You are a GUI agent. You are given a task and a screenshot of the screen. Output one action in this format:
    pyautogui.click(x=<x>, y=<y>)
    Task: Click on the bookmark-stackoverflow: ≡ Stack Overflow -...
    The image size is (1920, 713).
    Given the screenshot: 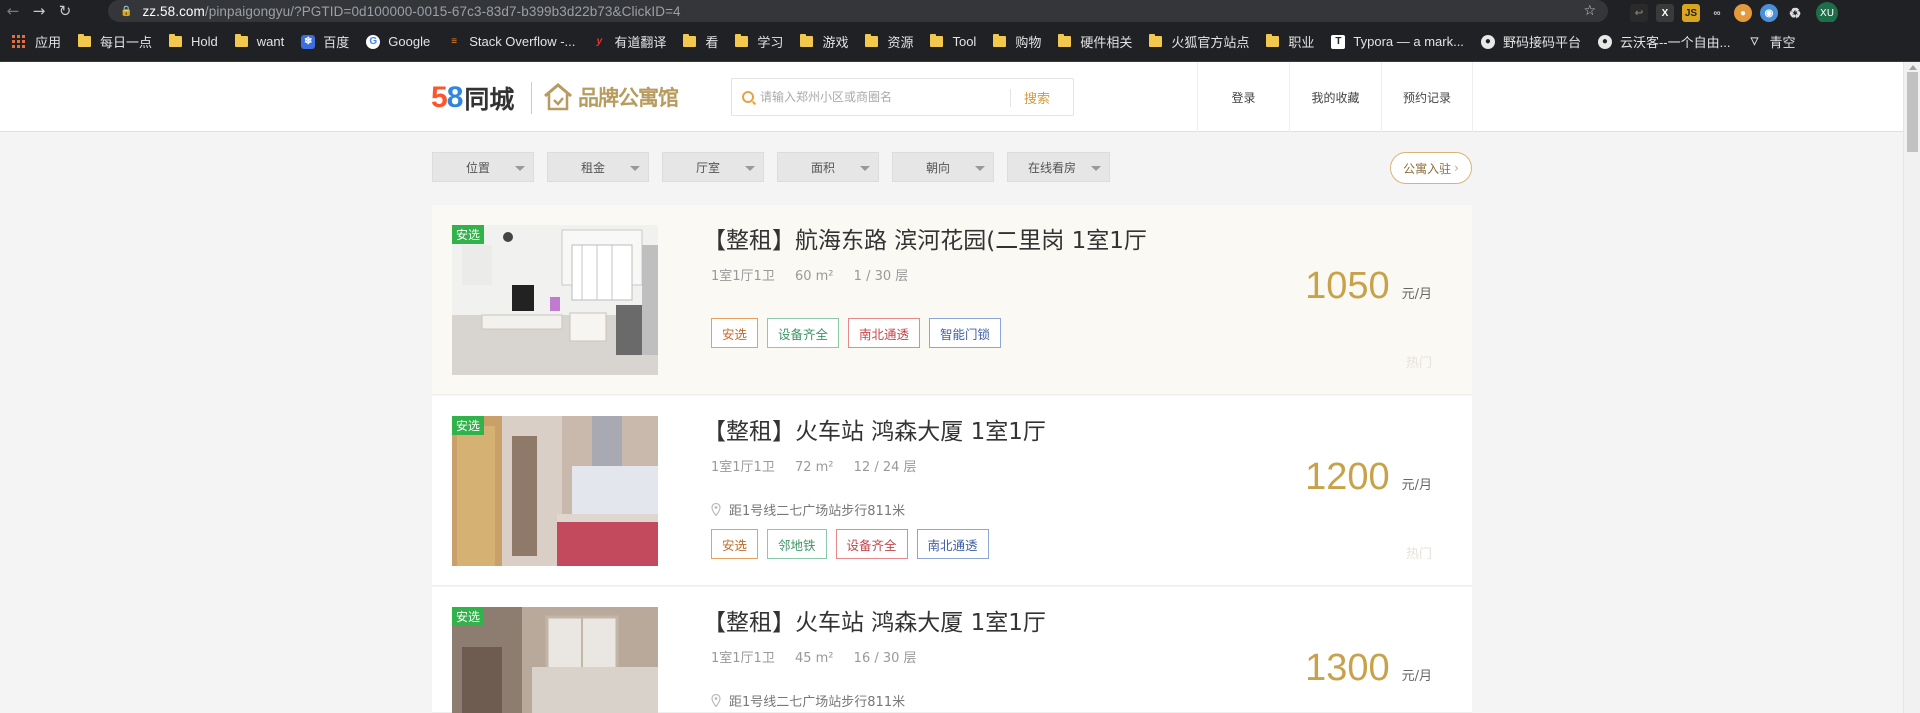 What is the action you would take?
    pyautogui.click(x=511, y=41)
    